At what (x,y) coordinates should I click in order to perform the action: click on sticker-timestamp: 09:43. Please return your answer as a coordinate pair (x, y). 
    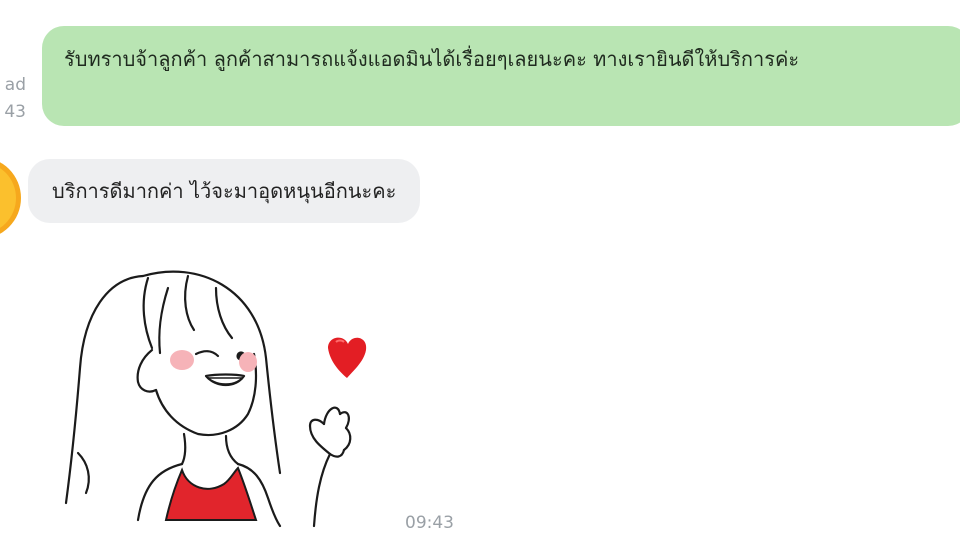
    Looking at the image, I should click on (429, 523).